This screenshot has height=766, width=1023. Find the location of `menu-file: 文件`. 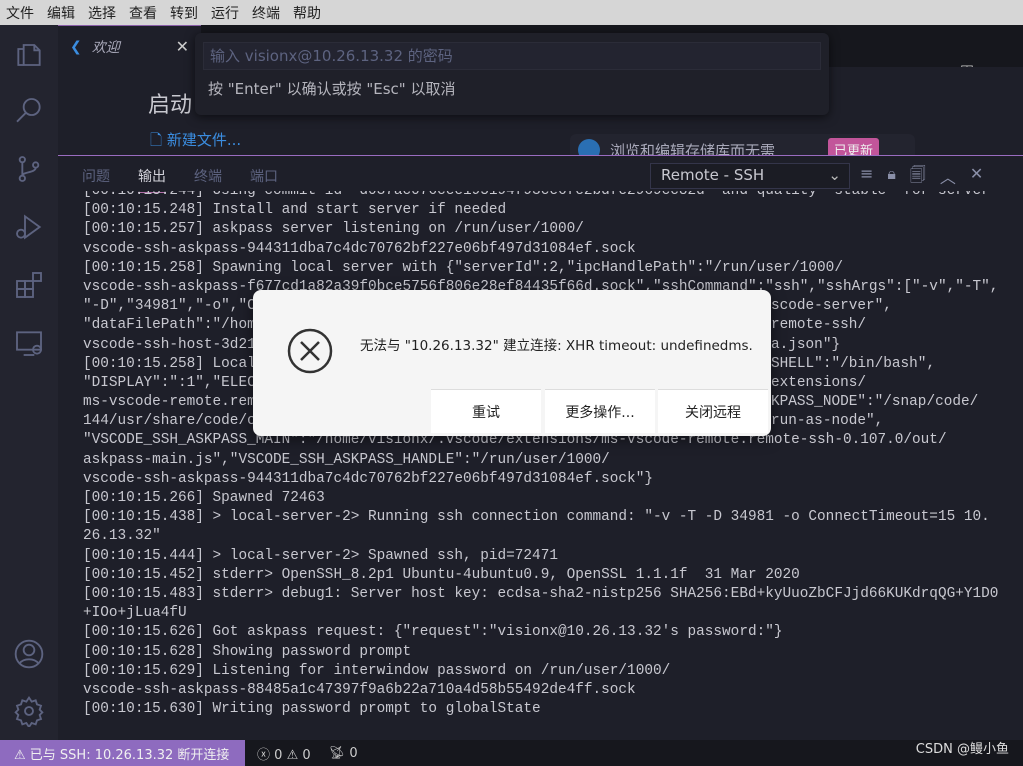

menu-file: 文件 is located at coordinates (20, 13).